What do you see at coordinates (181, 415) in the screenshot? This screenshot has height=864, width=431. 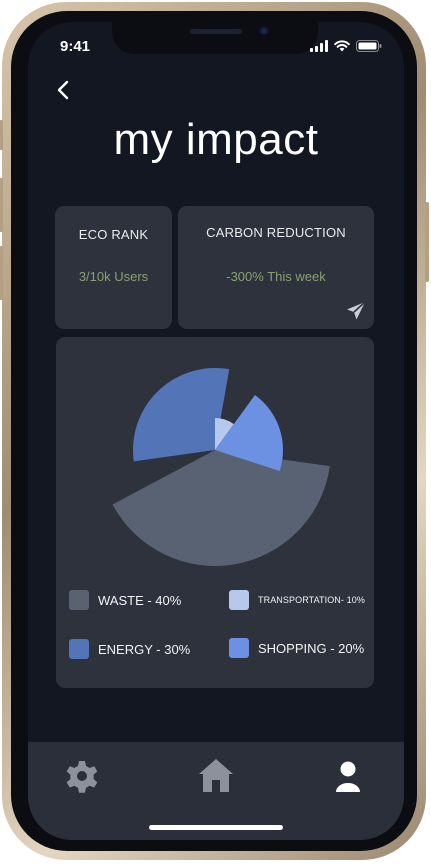 I see `pie-slice-energy` at bounding box center [181, 415].